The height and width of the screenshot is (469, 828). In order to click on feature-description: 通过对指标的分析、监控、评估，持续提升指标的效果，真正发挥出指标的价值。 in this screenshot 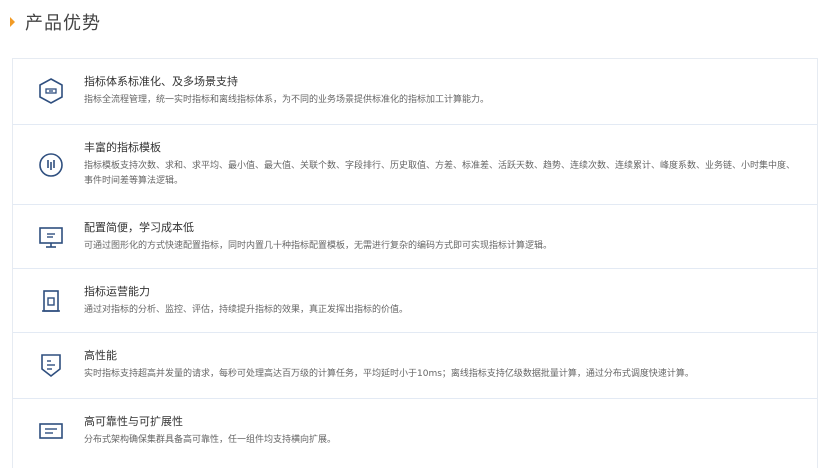, I will do `click(246, 310)`.